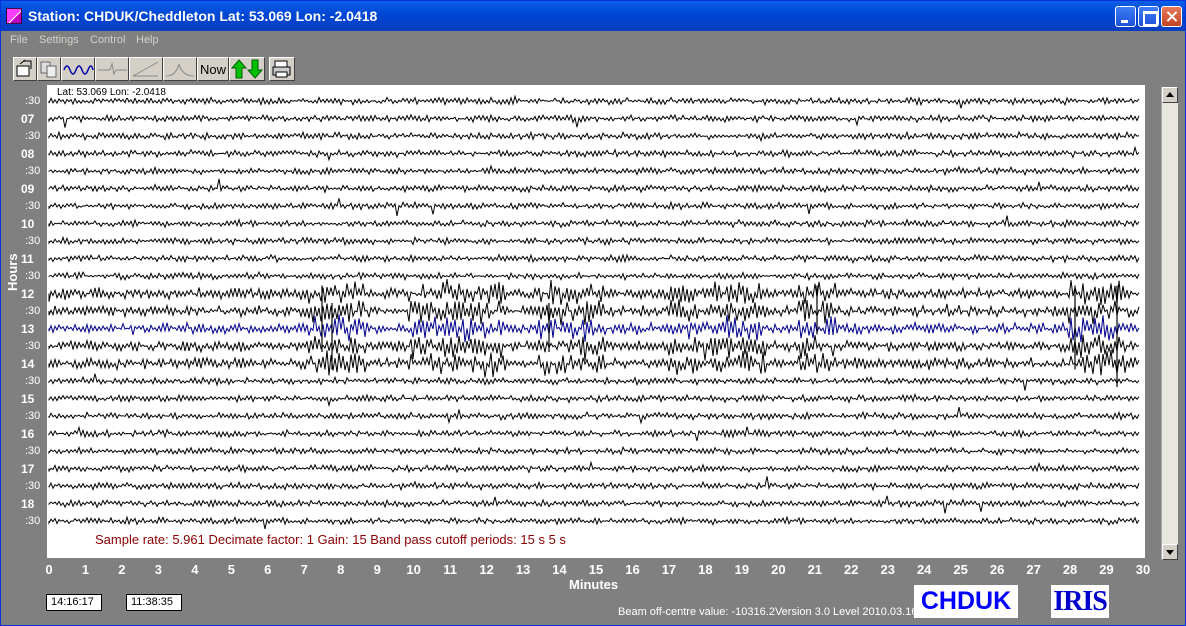  I want to click on time-display-2: 11:38:35, so click(154, 602).